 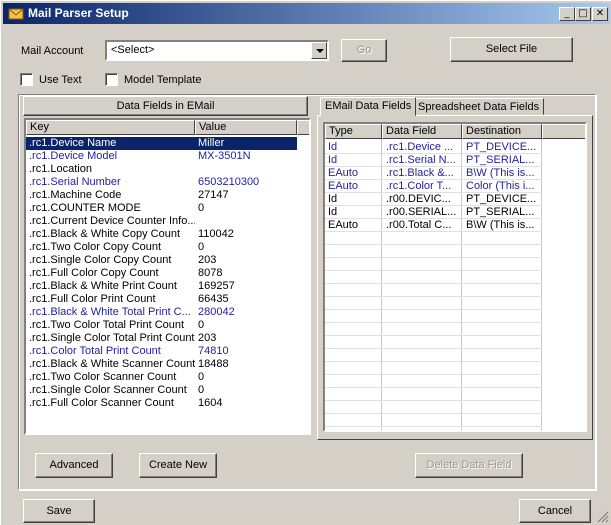 I want to click on list-item: .rc1.Color Total Print Count 74810, so click(x=161, y=351).